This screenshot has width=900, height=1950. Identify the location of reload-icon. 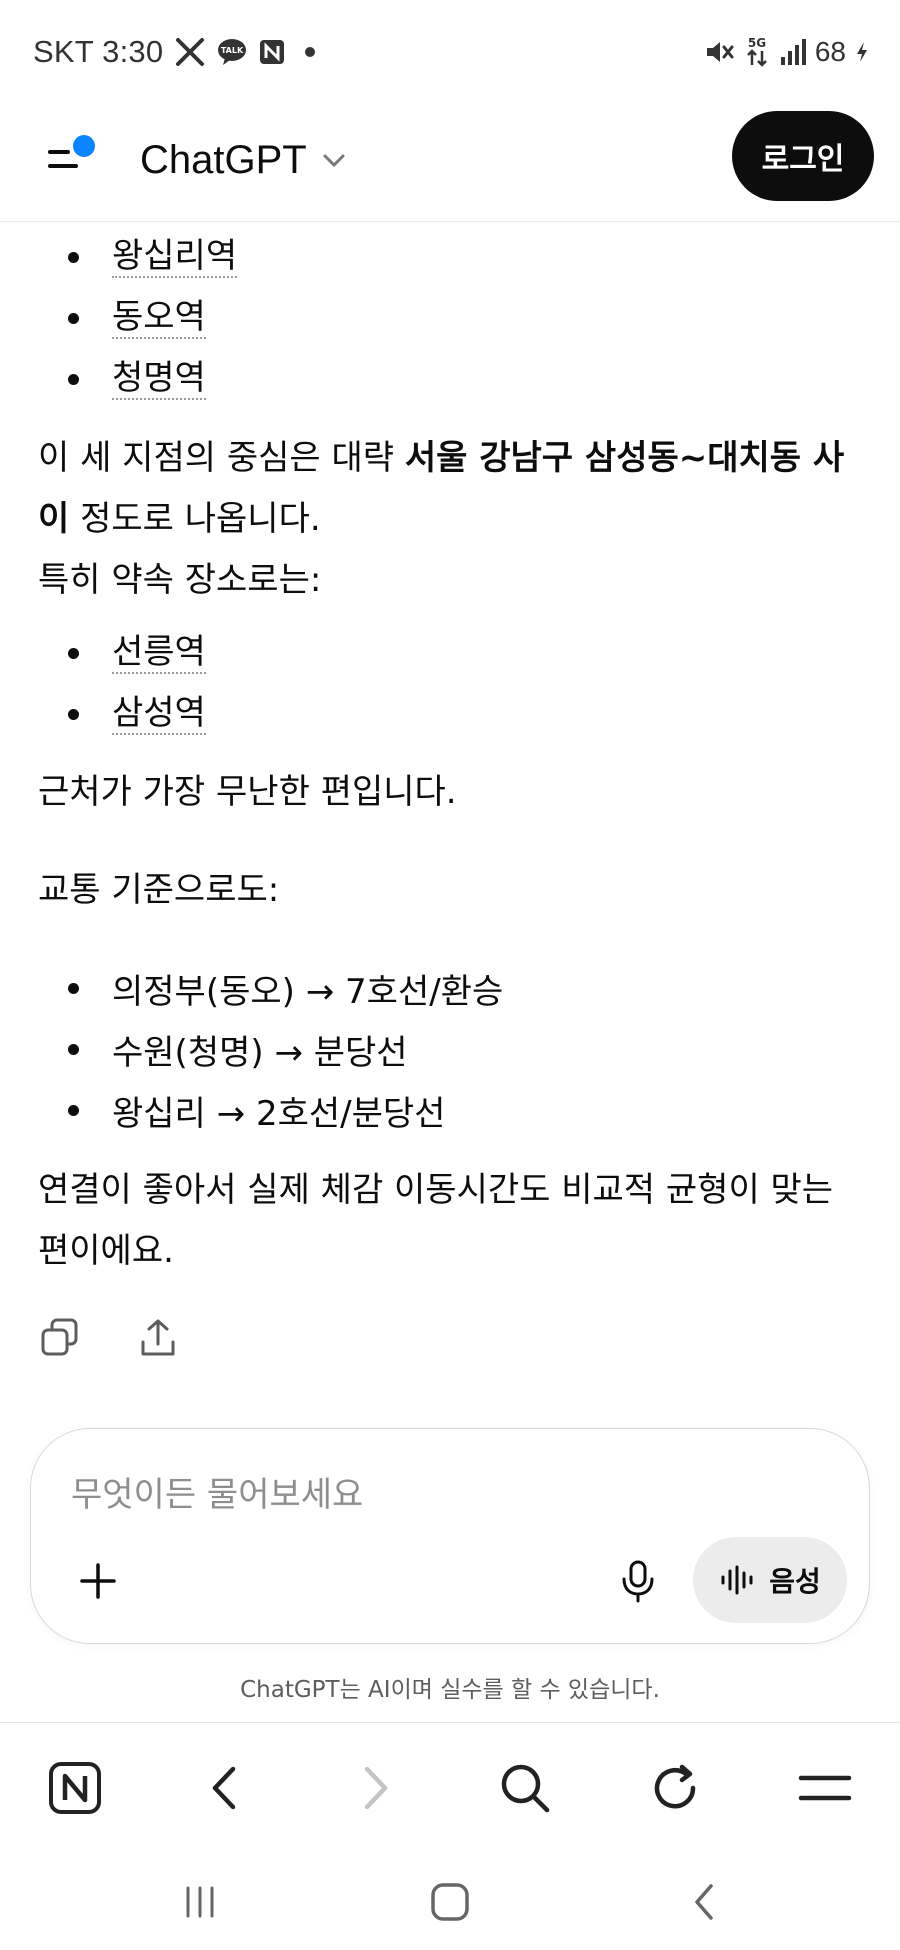
(675, 1788).